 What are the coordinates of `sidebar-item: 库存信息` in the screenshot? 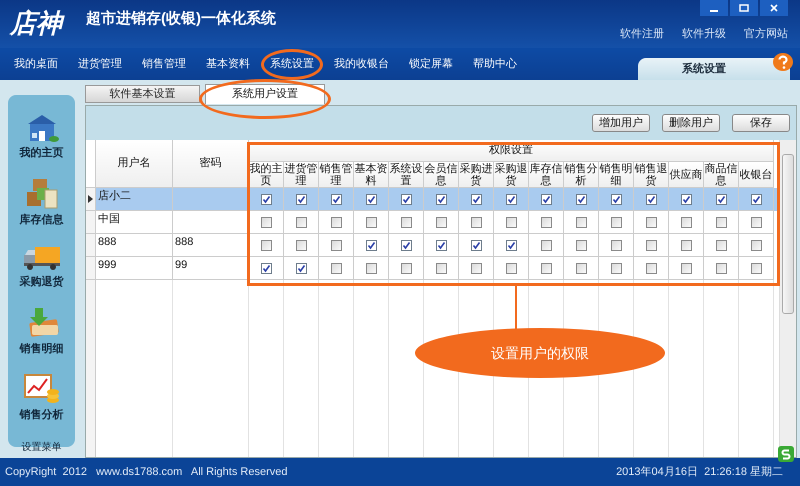 It's located at (42, 203).